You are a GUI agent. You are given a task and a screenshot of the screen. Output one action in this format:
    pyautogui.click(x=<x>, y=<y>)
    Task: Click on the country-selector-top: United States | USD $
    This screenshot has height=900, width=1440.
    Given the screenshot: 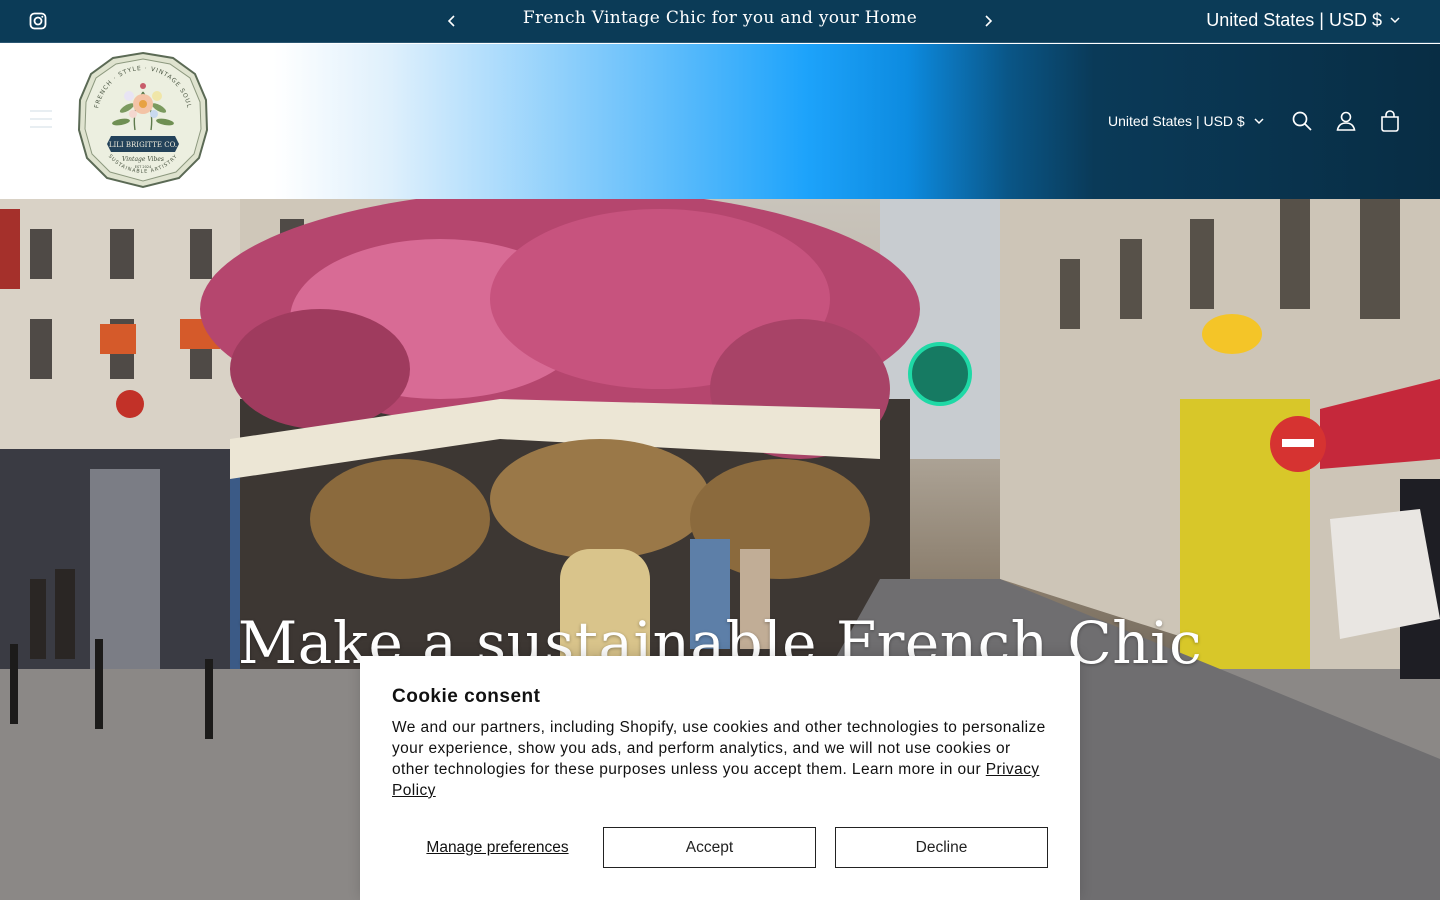 What is the action you would take?
    pyautogui.click(x=1303, y=20)
    